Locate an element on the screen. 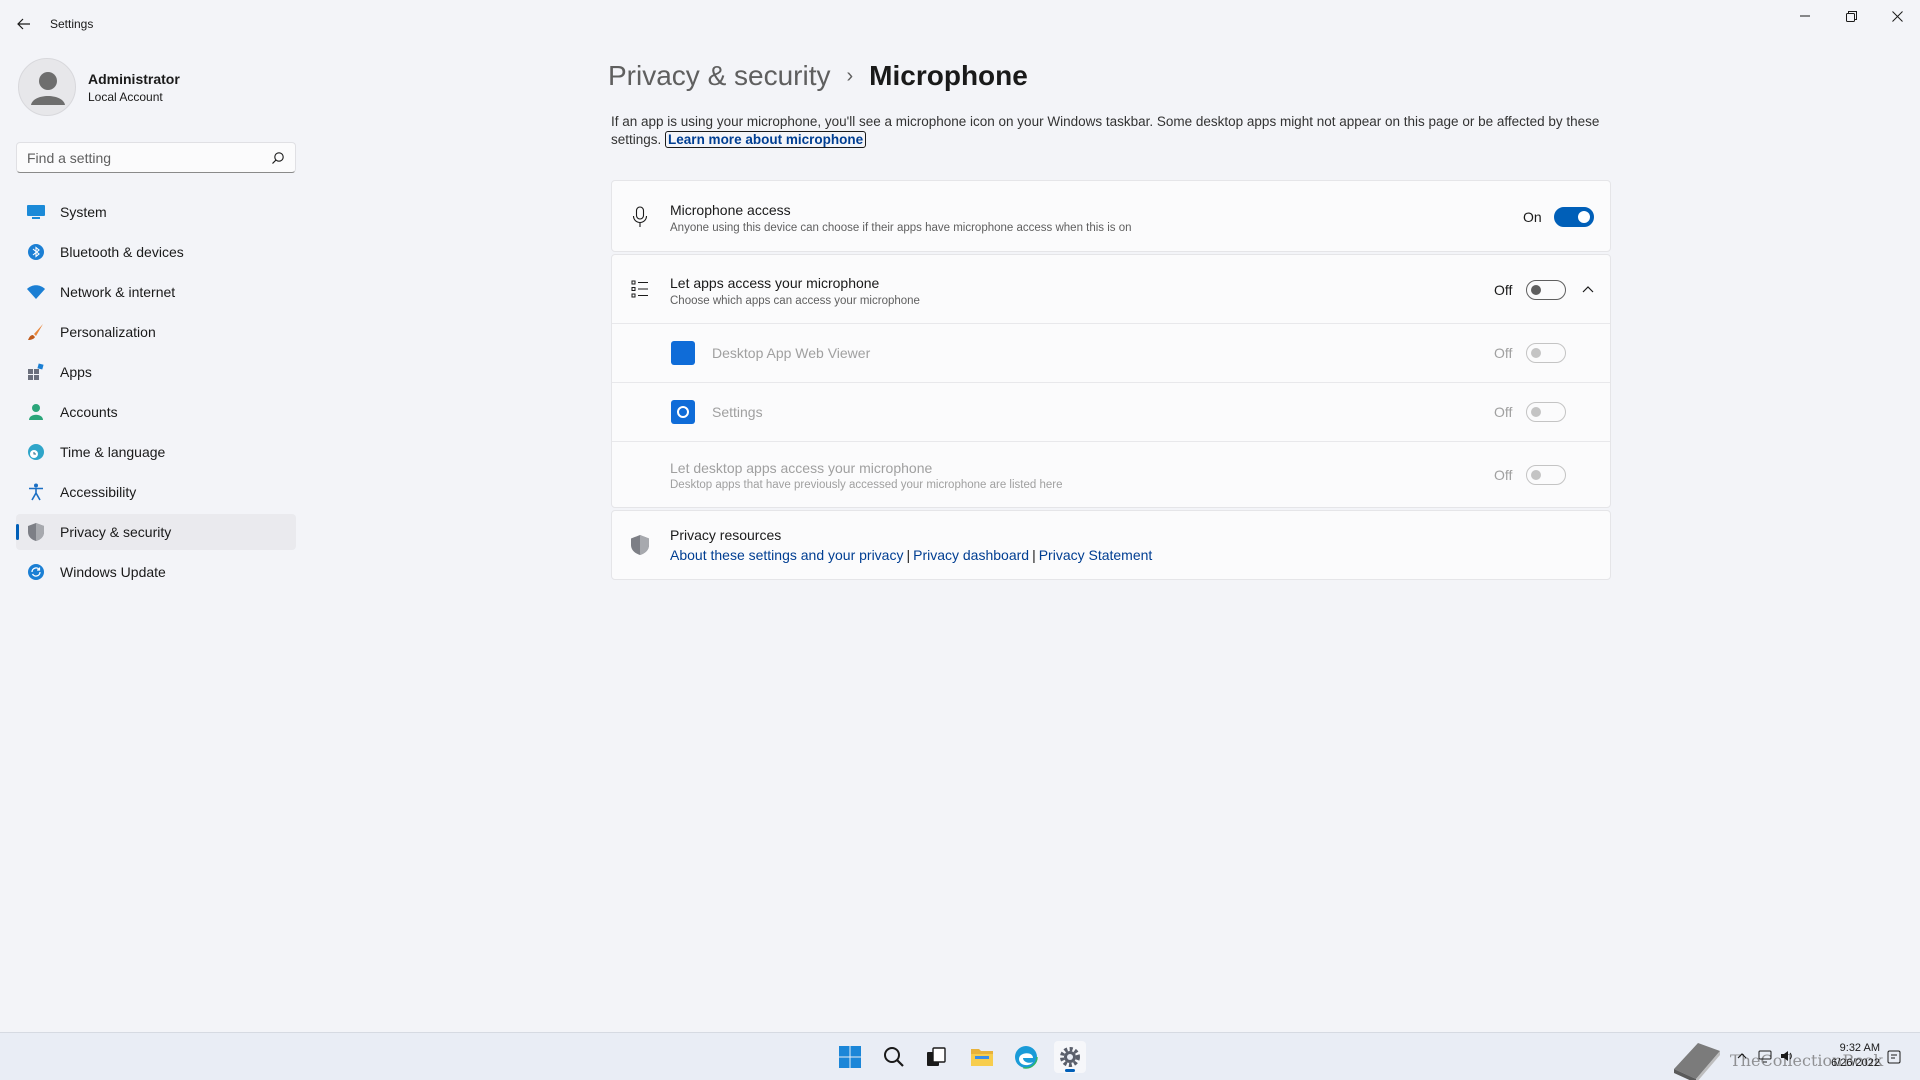 This screenshot has height=1080, width=1920. task-view-icon is located at coordinates (936, 1056).